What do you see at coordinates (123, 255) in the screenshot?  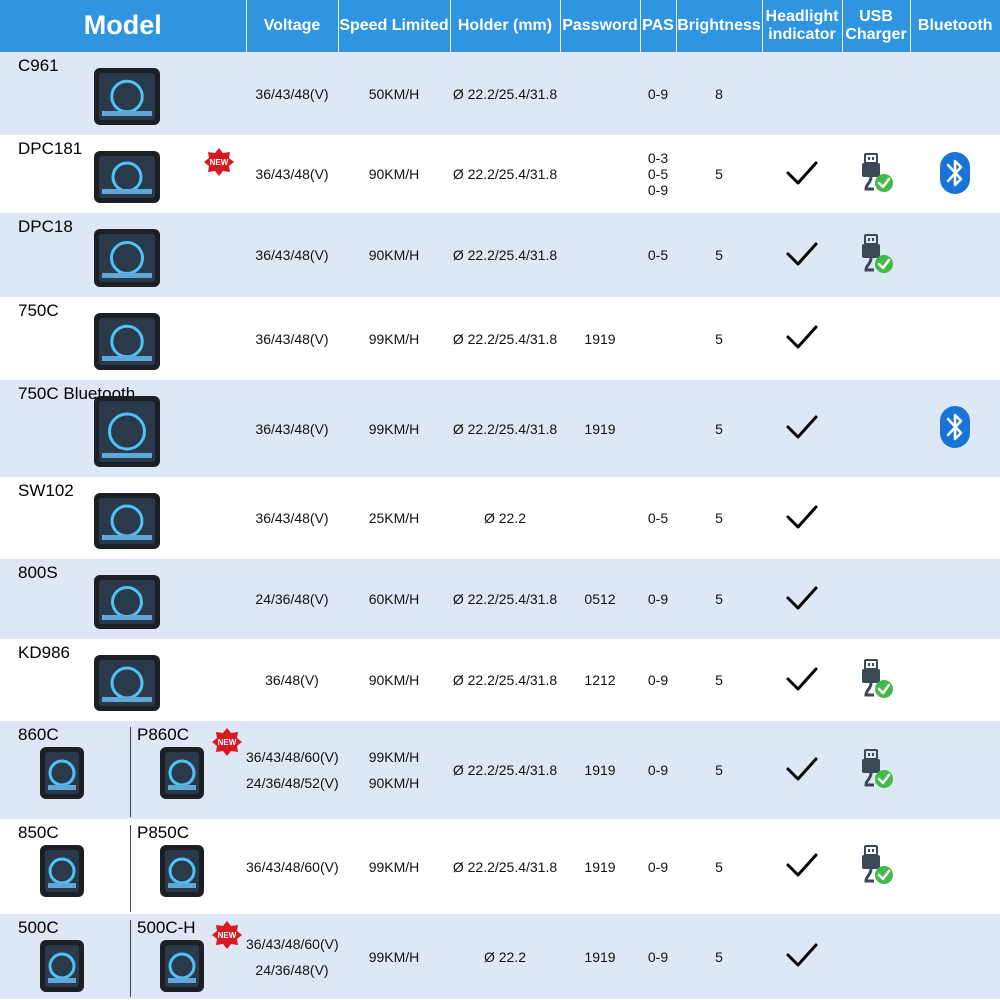 I see `model-cell: DPC18` at bounding box center [123, 255].